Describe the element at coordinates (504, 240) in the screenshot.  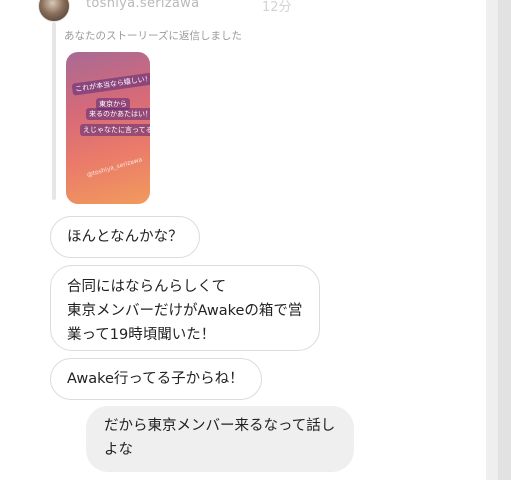
I see `scroll-edge` at that location.